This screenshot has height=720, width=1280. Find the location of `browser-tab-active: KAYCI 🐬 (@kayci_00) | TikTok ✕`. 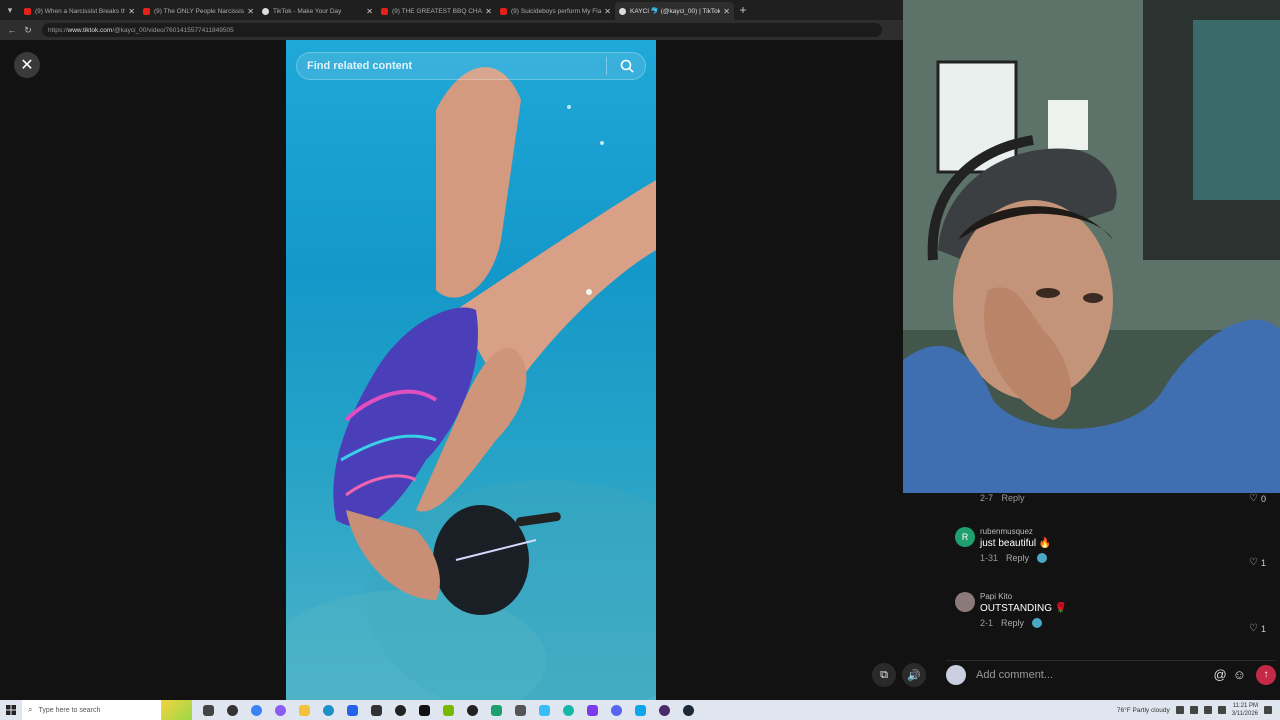

browser-tab-active: KAYCI 🐬 (@kayci_00) | TikTok ✕ is located at coordinates (674, 11).